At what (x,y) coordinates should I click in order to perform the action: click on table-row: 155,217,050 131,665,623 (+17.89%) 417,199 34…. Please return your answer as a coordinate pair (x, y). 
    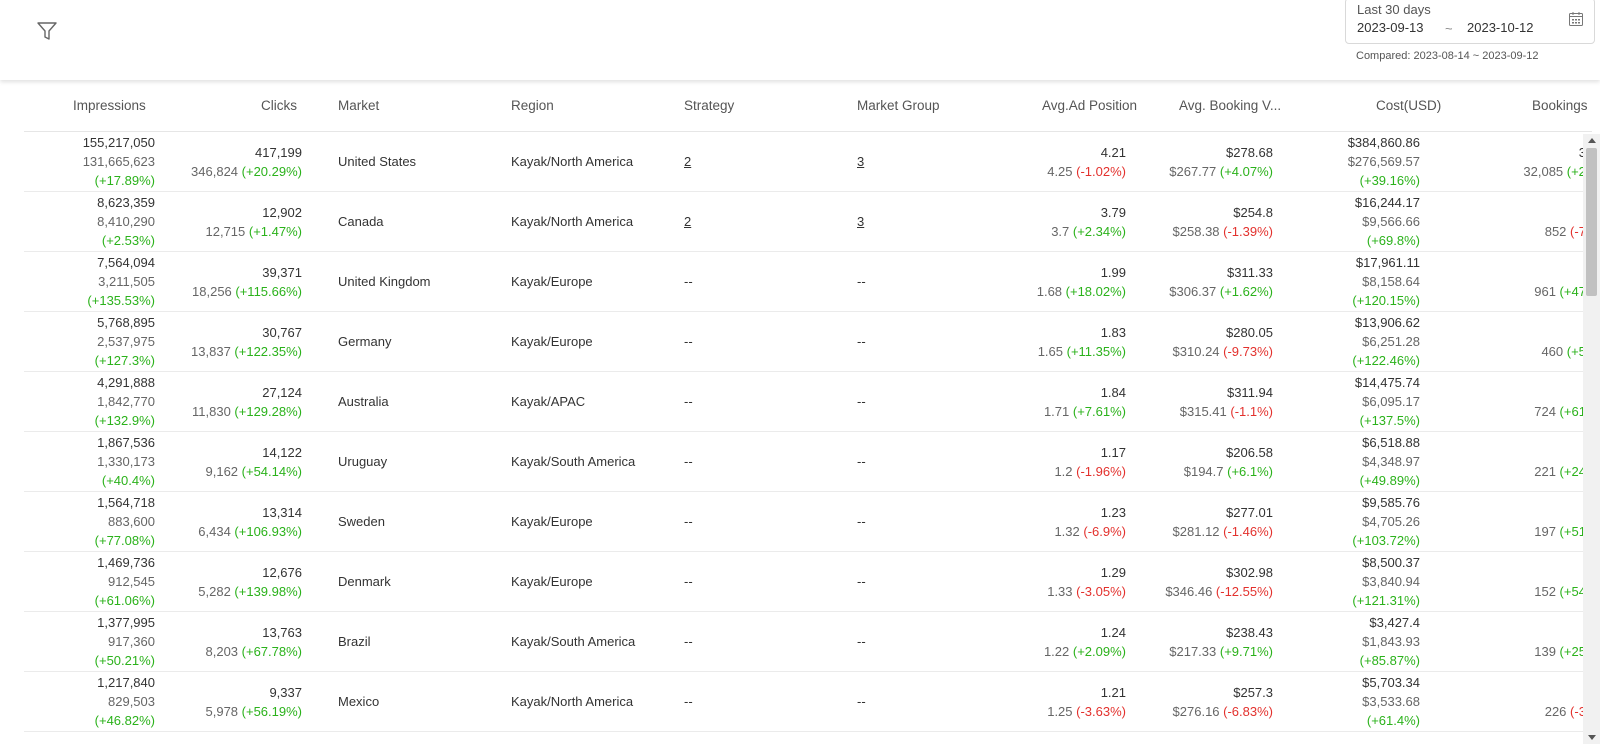
    Looking at the image, I should click on (808, 162).